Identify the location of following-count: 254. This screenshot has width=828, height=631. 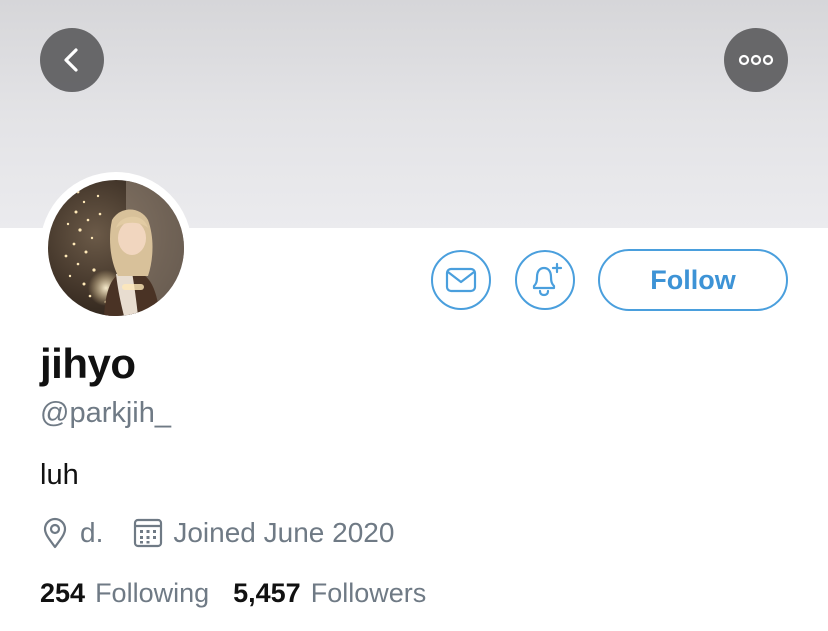
(62, 593).